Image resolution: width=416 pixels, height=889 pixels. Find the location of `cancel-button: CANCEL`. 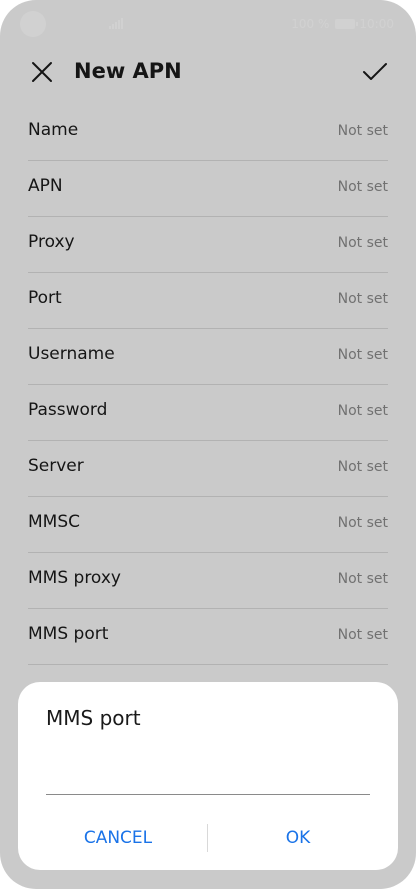

cancel-button: CANCEL is located at coordinates (118, 838).